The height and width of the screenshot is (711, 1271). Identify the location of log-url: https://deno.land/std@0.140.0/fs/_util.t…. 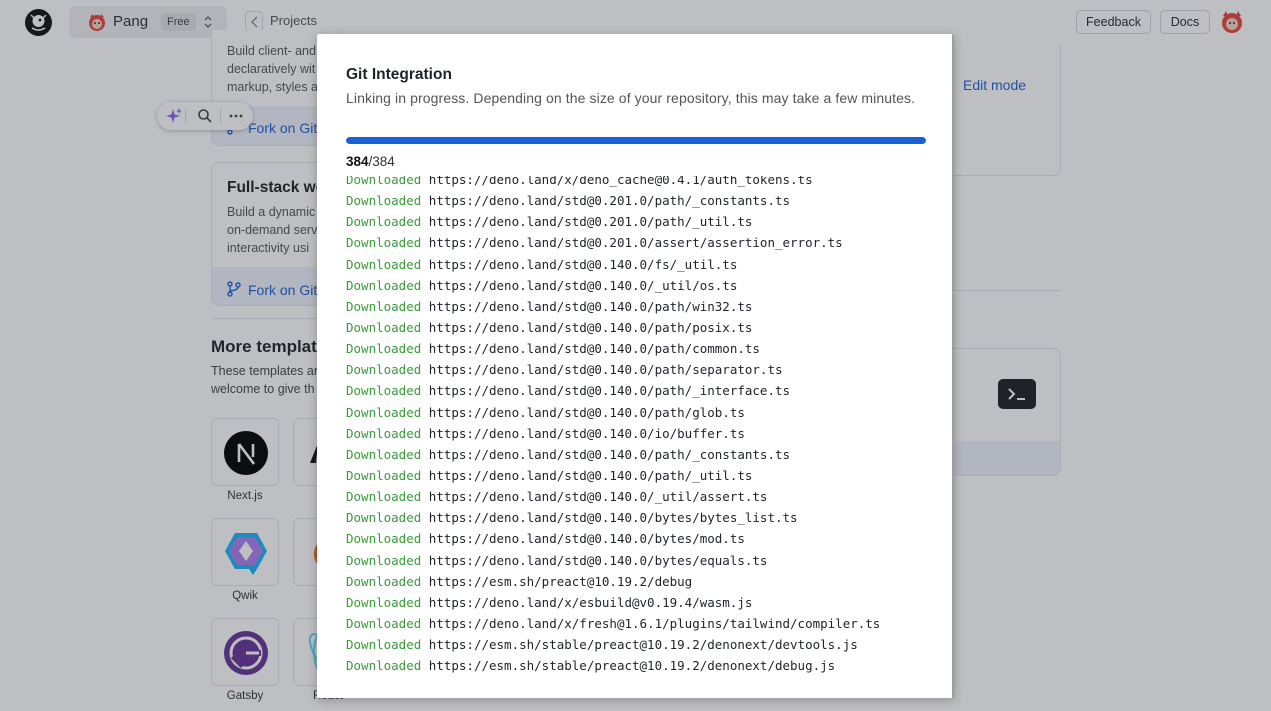
(583, 264).